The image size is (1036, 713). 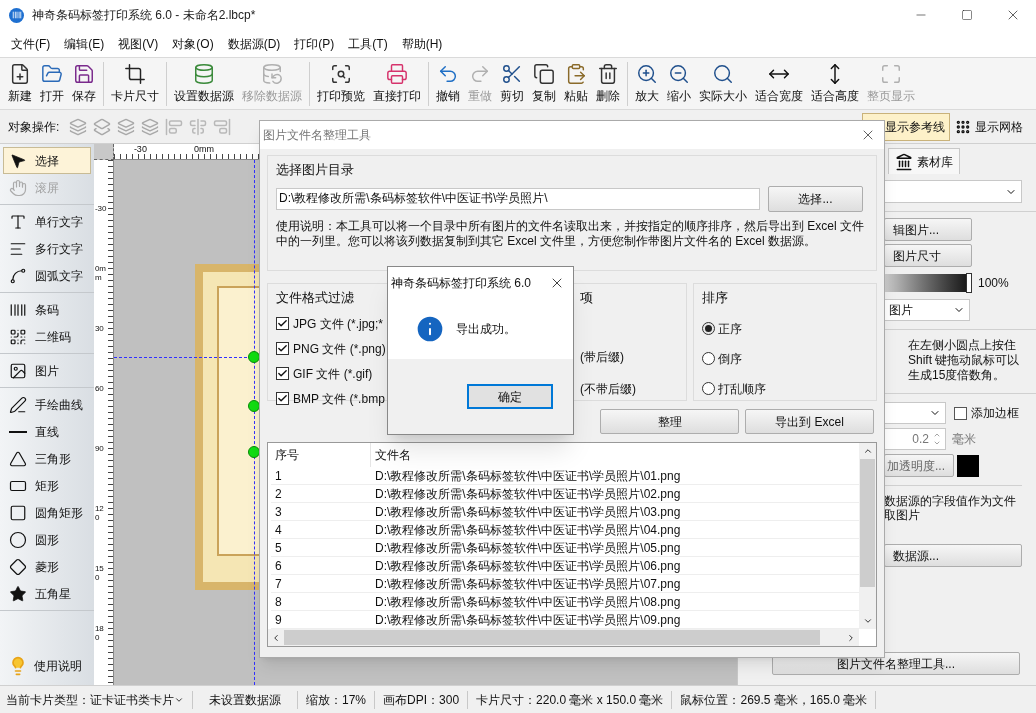 I want to click on opacity-slider, so click(x=928, y=283).